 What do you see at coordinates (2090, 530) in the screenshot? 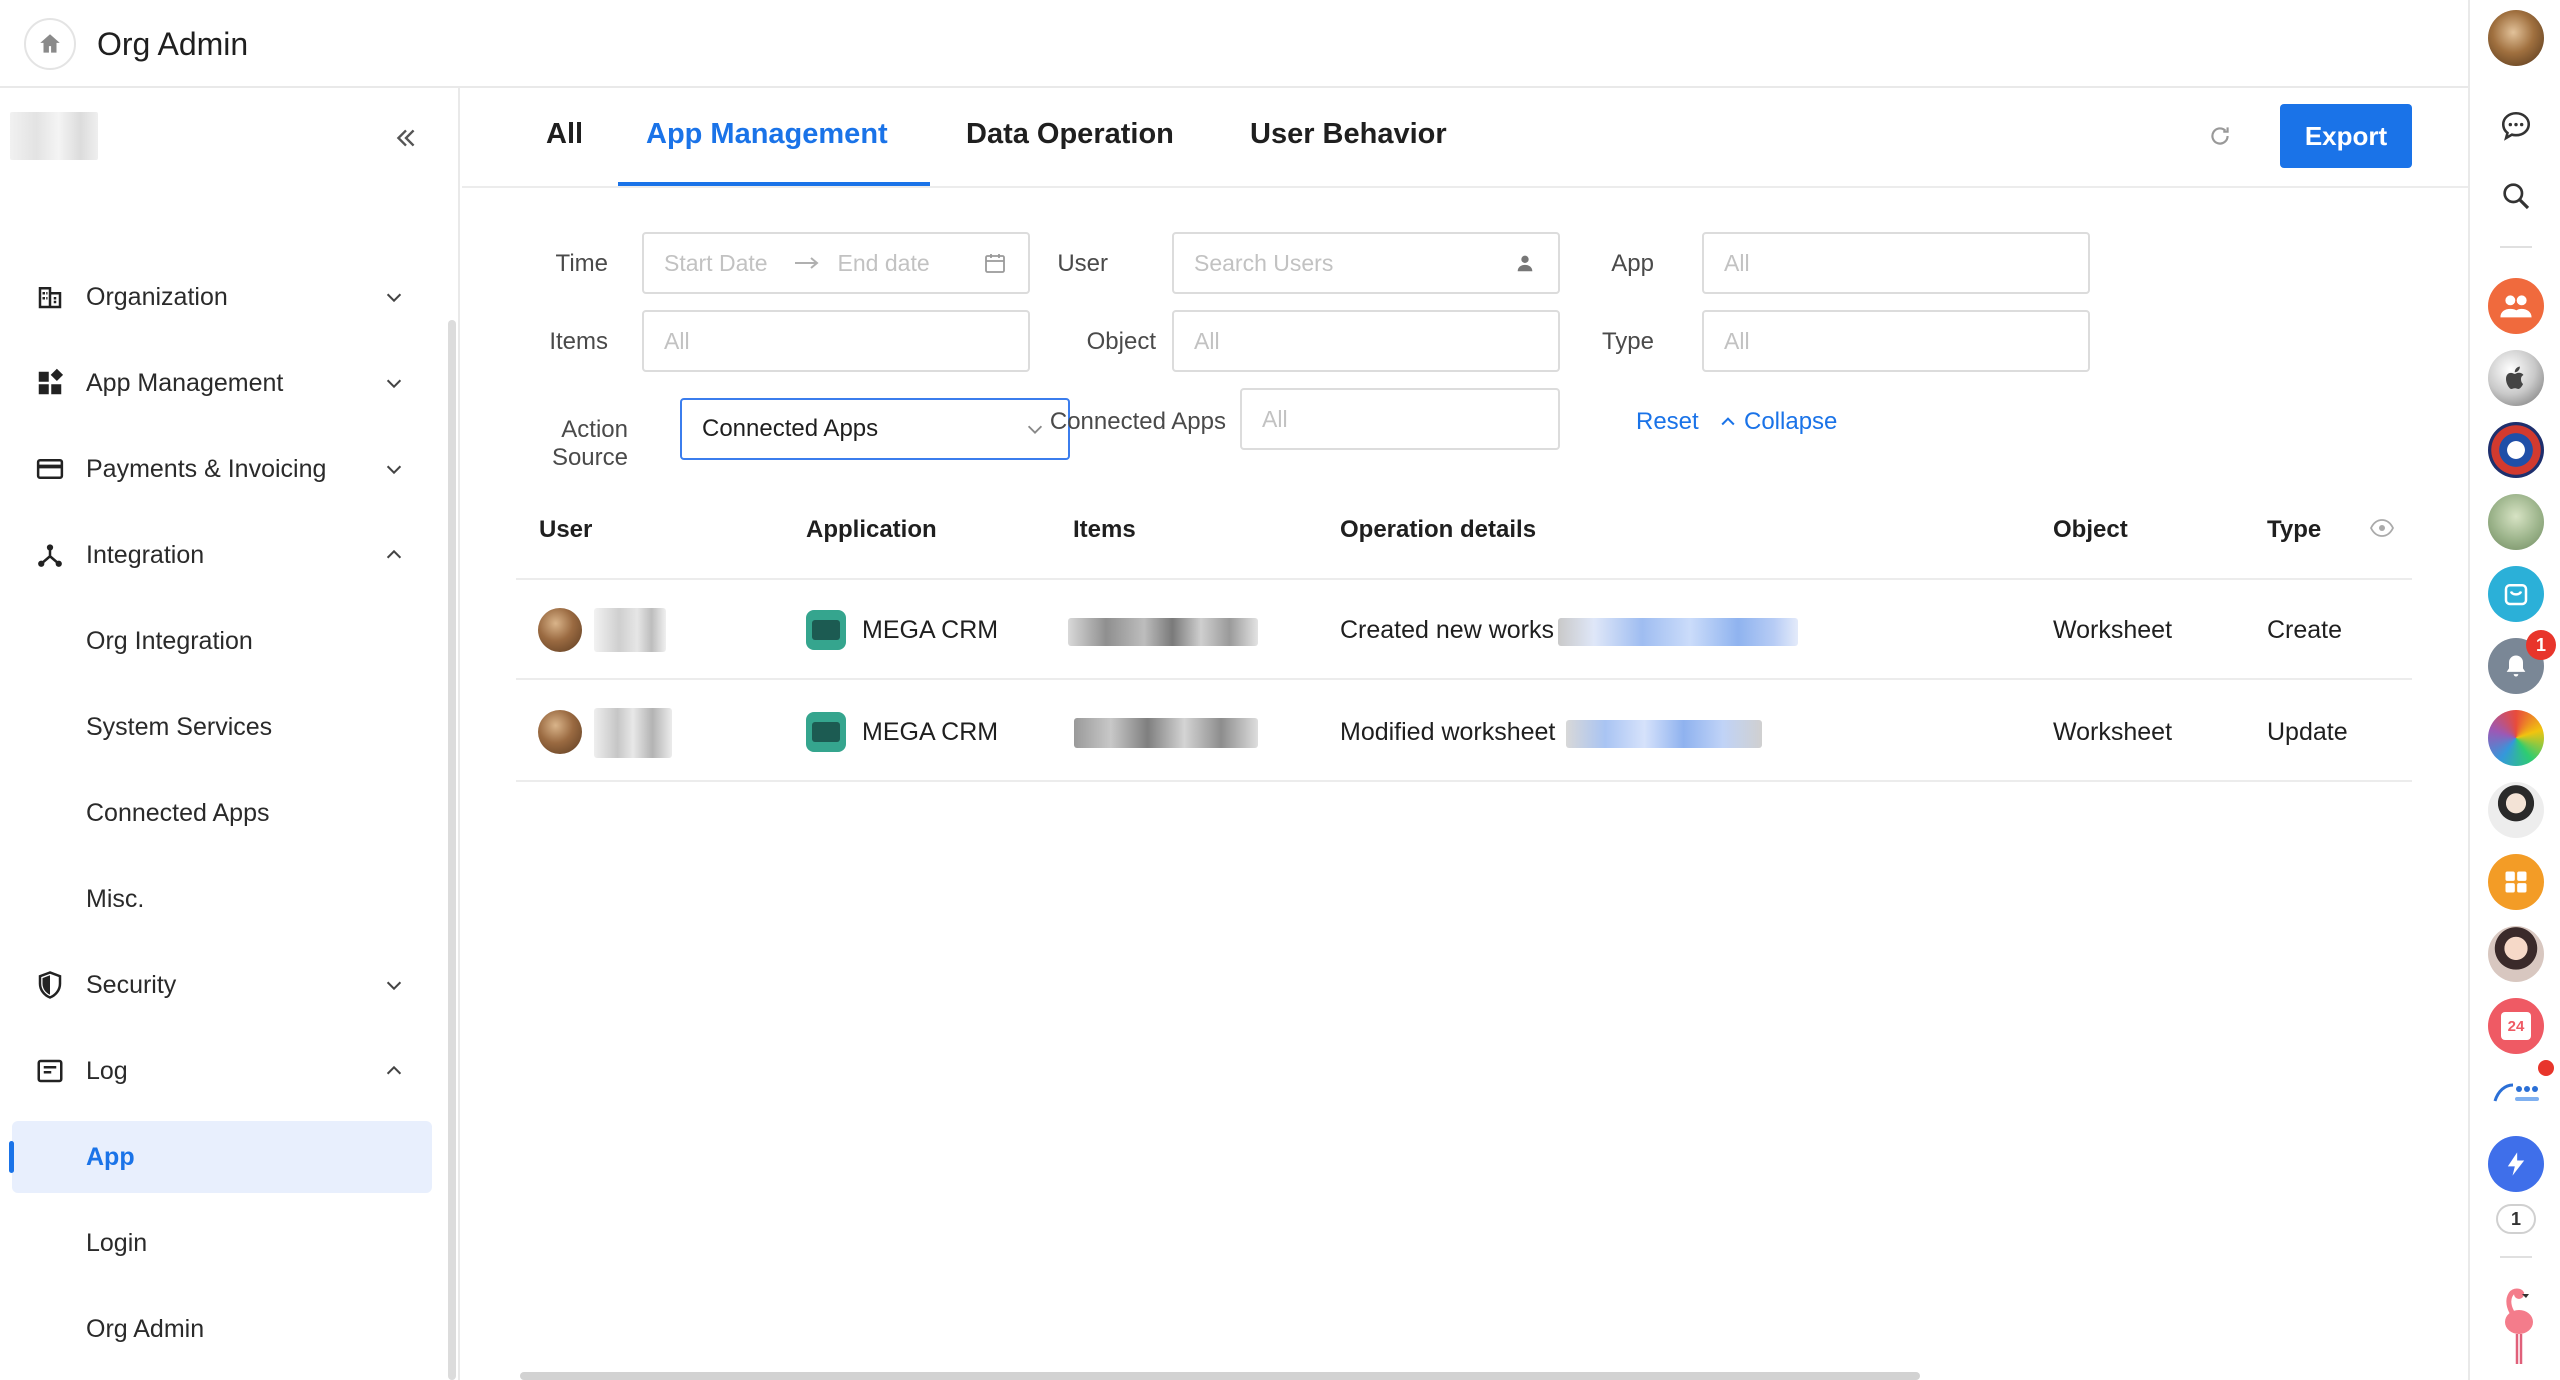
I see `col-header-object: Object` at bounding box center [2090, 530].